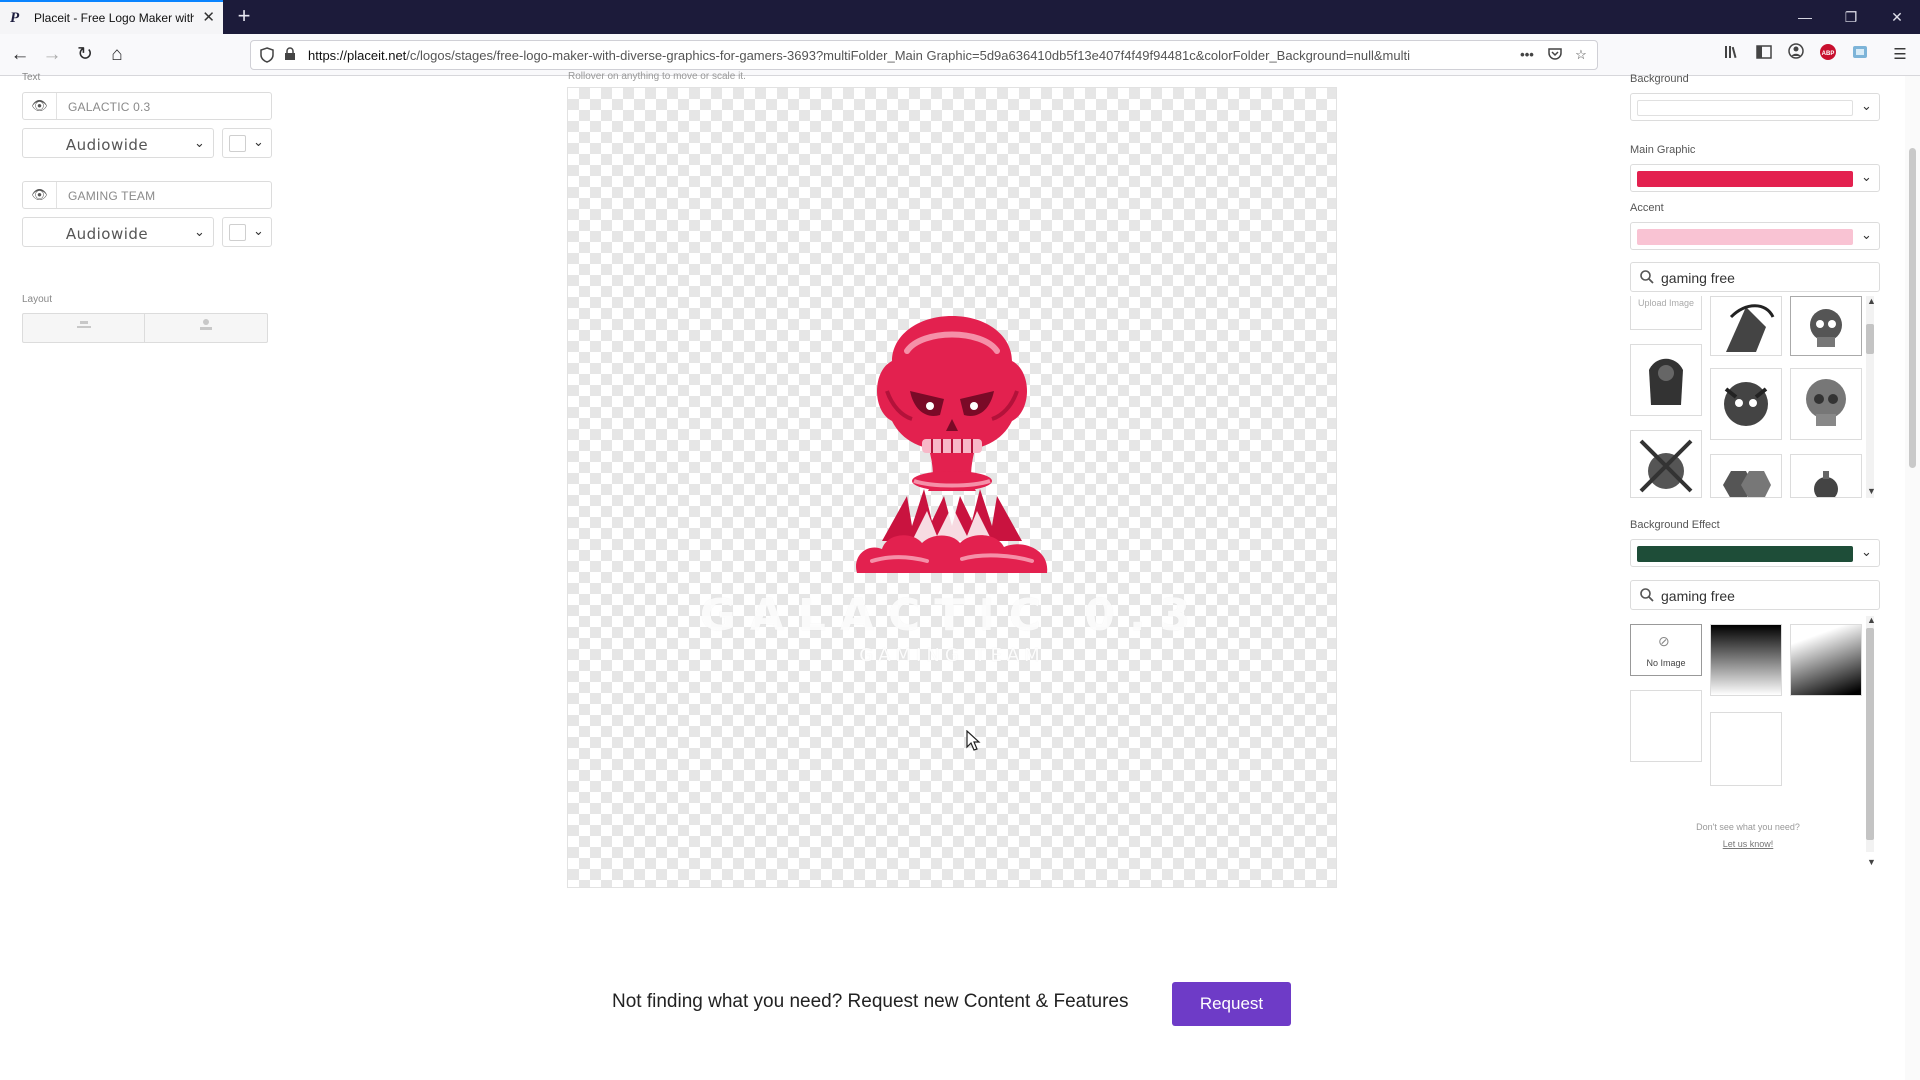 The height and width of the screenshot is (1080, 1920). Describe the element at coordinates (1698, 278) in the screenshot. I see `graphics-search-value: gaming free` at that location.